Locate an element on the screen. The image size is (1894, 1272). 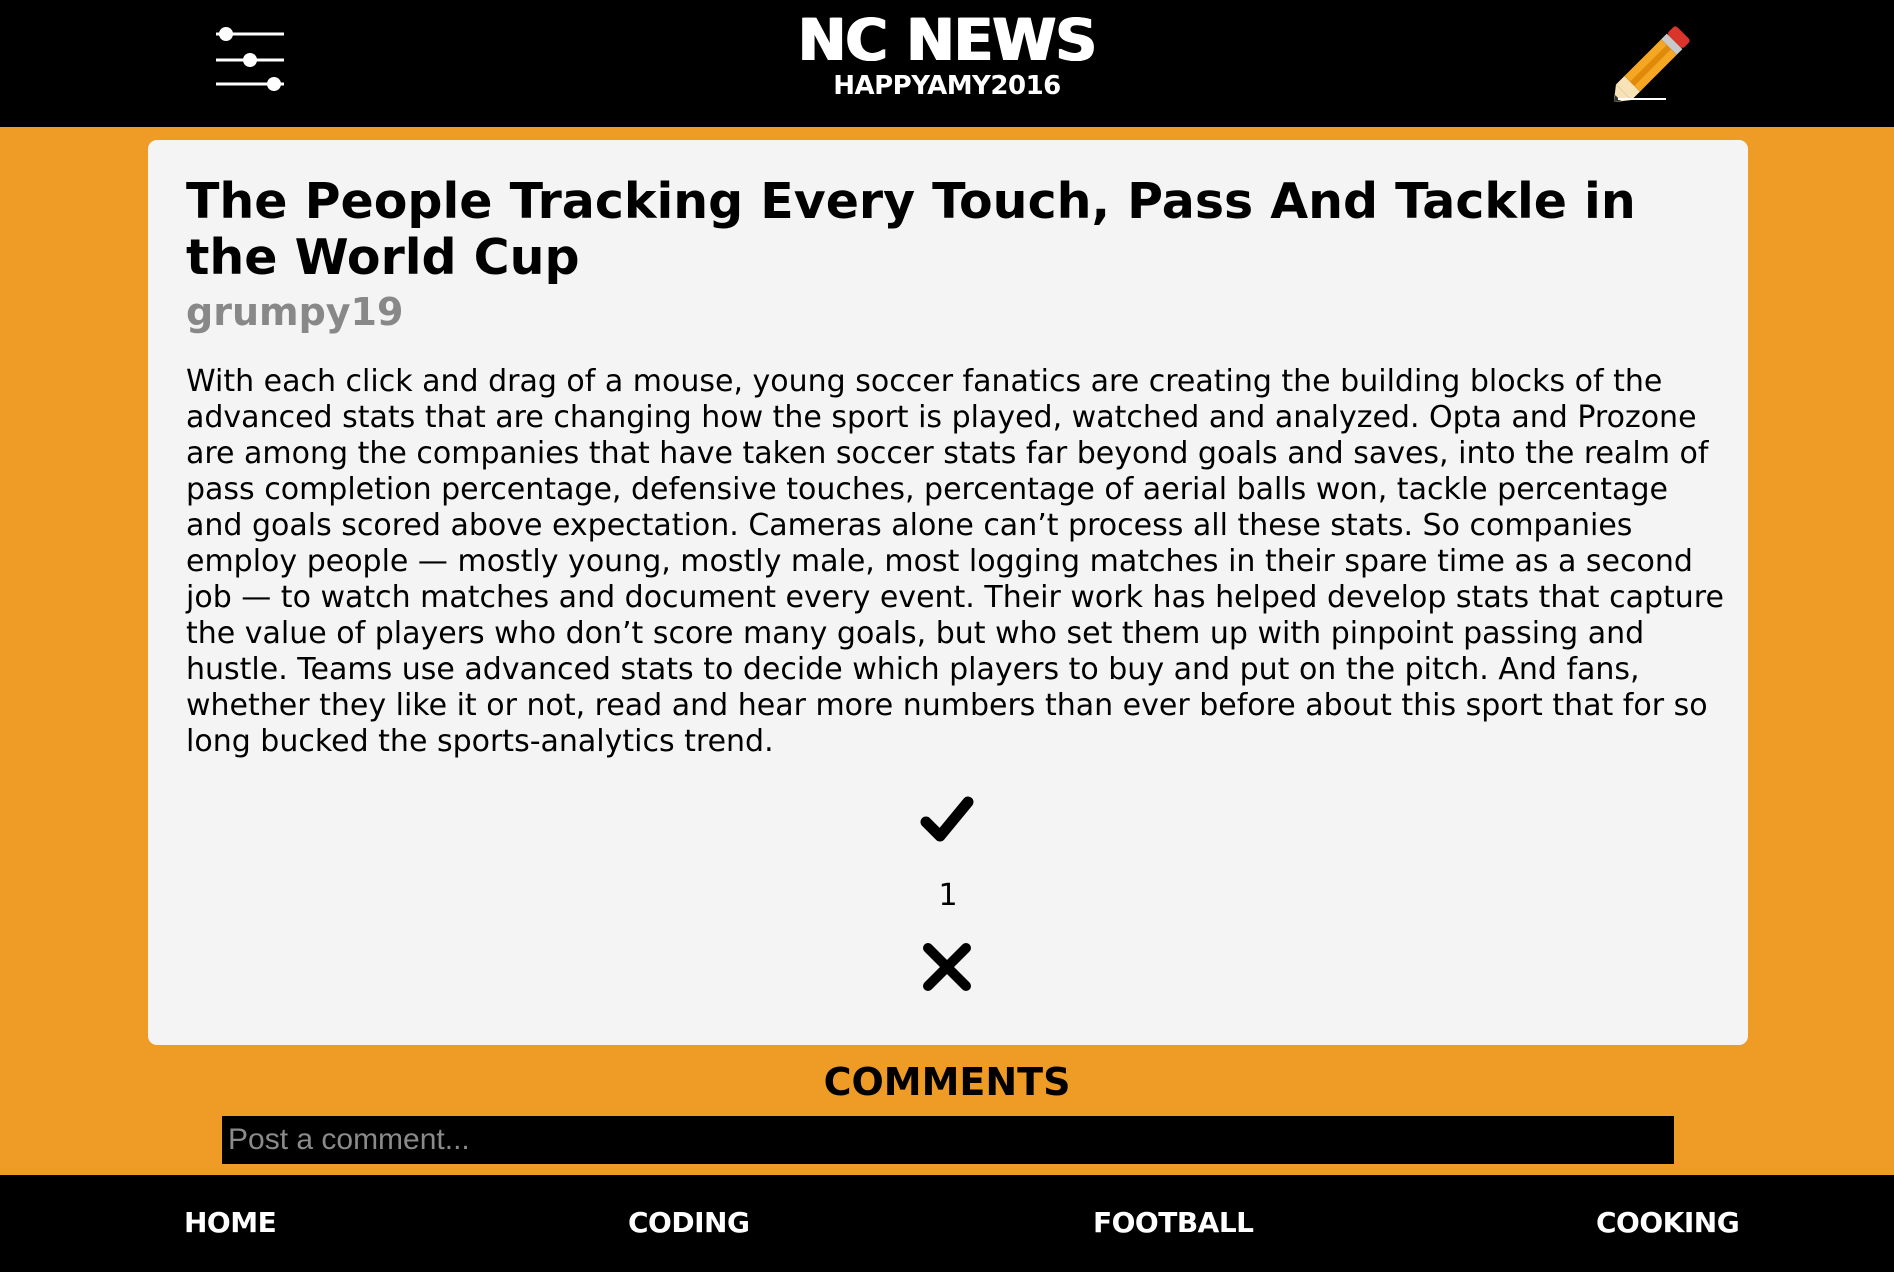
checkmark-icon is located at coordinates (947, 819).